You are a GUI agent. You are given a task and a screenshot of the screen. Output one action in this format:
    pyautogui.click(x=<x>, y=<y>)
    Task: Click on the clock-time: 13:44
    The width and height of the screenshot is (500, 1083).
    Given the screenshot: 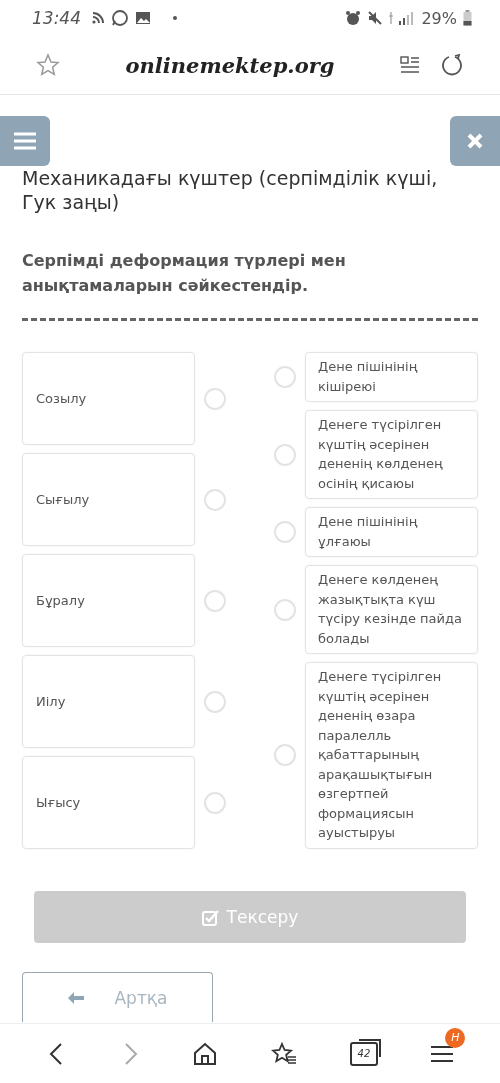 What is the action you would take?
    pyautogui.click(x=56, y=18)
    